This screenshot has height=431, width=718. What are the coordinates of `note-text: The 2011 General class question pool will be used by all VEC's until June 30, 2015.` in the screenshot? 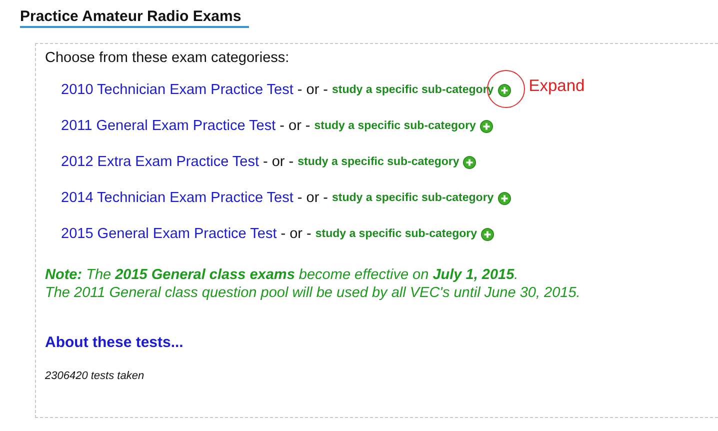 It's located at (313, 293).